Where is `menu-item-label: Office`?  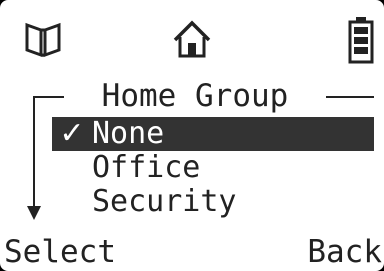 menu-item-label: Office is located at coordinates (146, 167).